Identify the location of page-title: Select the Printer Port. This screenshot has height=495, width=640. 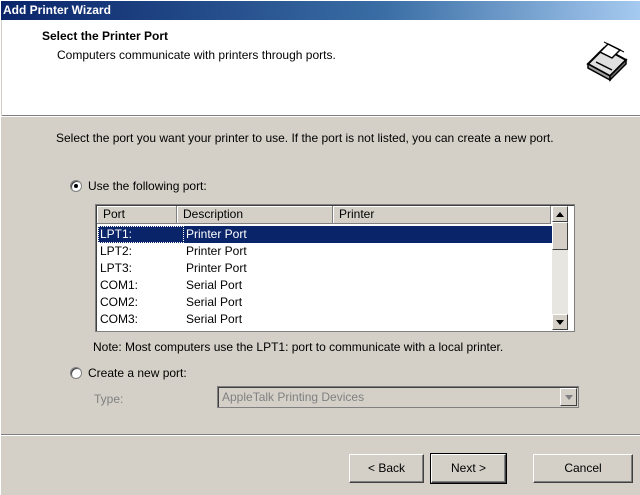
(105, 36).